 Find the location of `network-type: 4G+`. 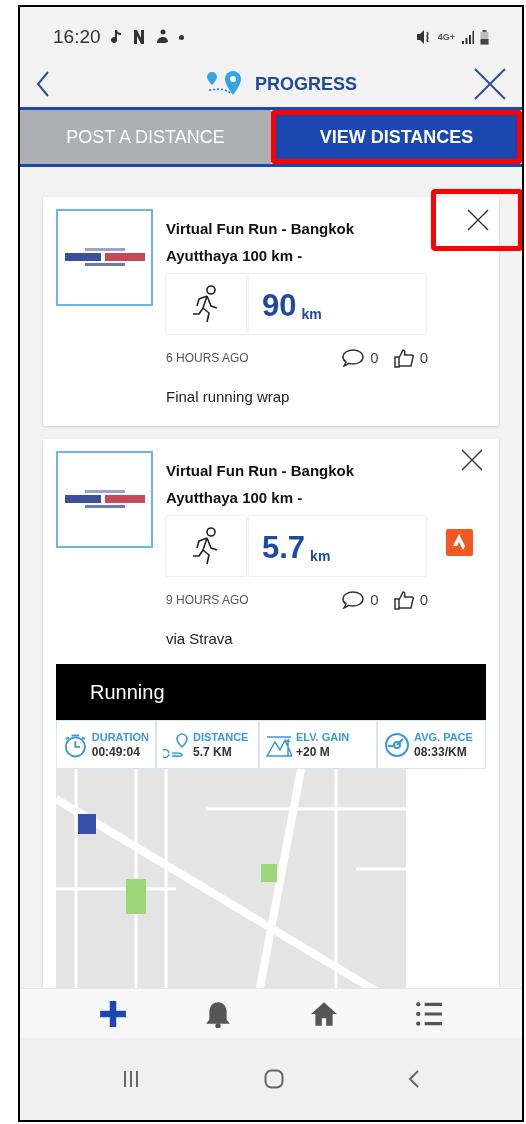

network-type: 4G+ is located at coordinates (446, 37).